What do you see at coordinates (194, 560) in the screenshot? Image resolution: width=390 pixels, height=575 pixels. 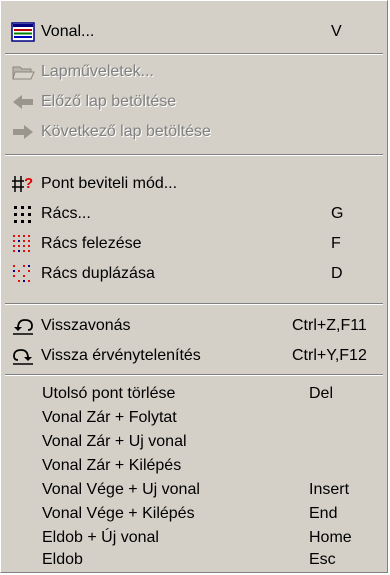 I see `menu-item-eldob: Eldob Esc` at bounding box center [194, 560].